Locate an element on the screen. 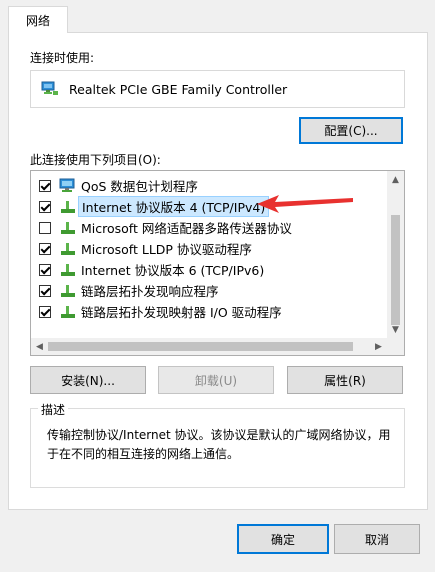 The height and width of the screenshot is (572, 435). list-item-label: Microsoft LLDP 协议驱动程序 is located at coordinates (166, 249).